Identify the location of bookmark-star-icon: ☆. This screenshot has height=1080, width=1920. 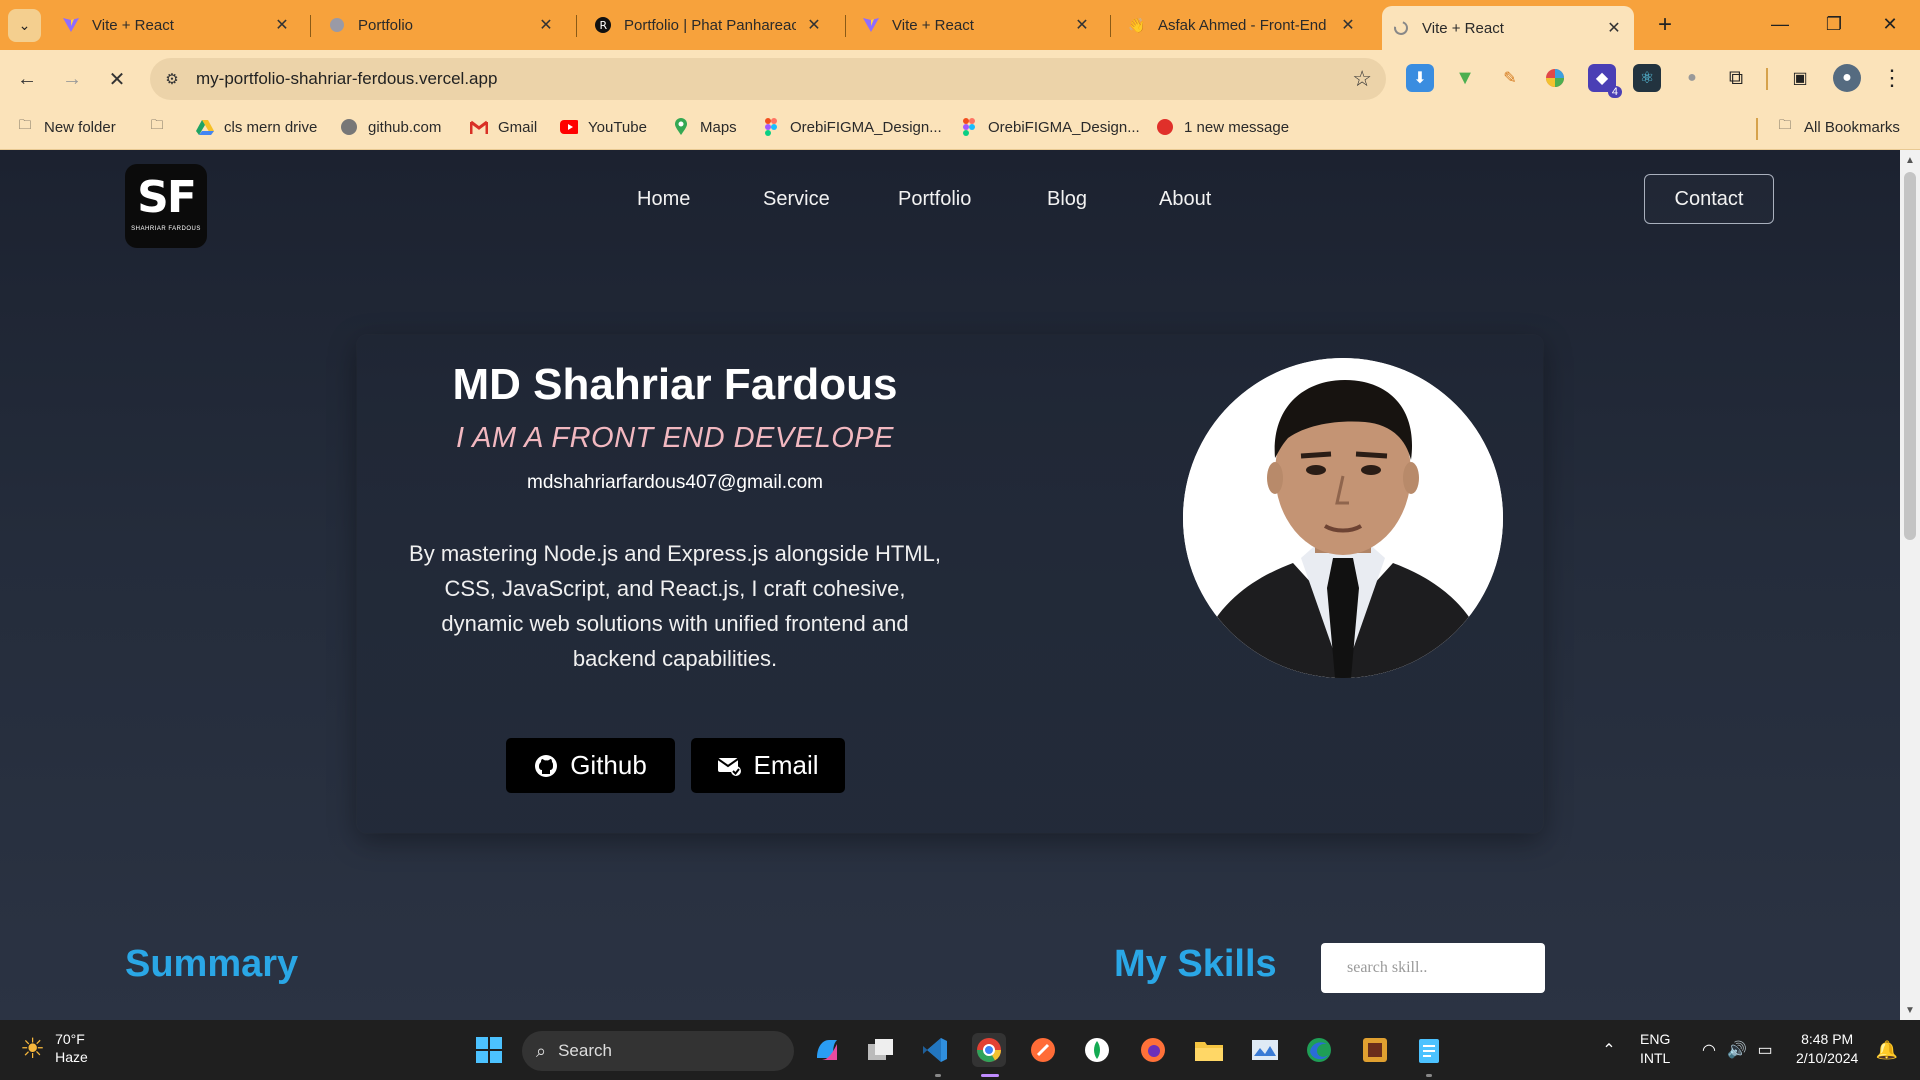
(1362, 79).